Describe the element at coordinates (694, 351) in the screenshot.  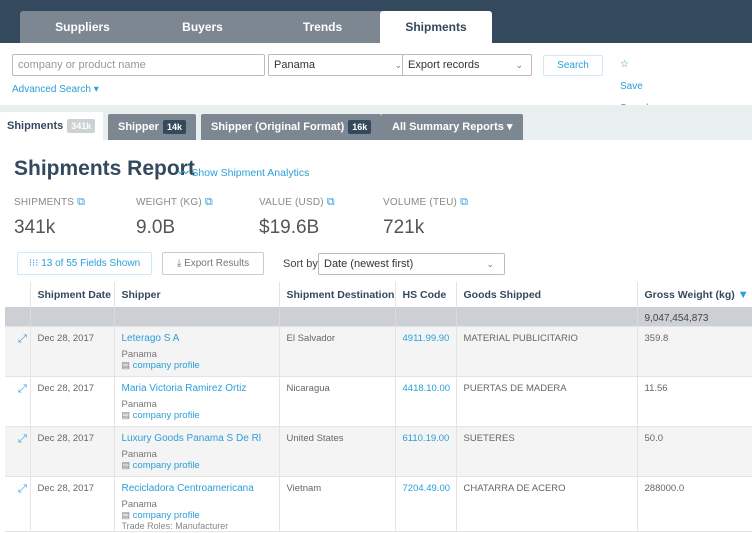
I see `cell-weight: 359.8` at that location.